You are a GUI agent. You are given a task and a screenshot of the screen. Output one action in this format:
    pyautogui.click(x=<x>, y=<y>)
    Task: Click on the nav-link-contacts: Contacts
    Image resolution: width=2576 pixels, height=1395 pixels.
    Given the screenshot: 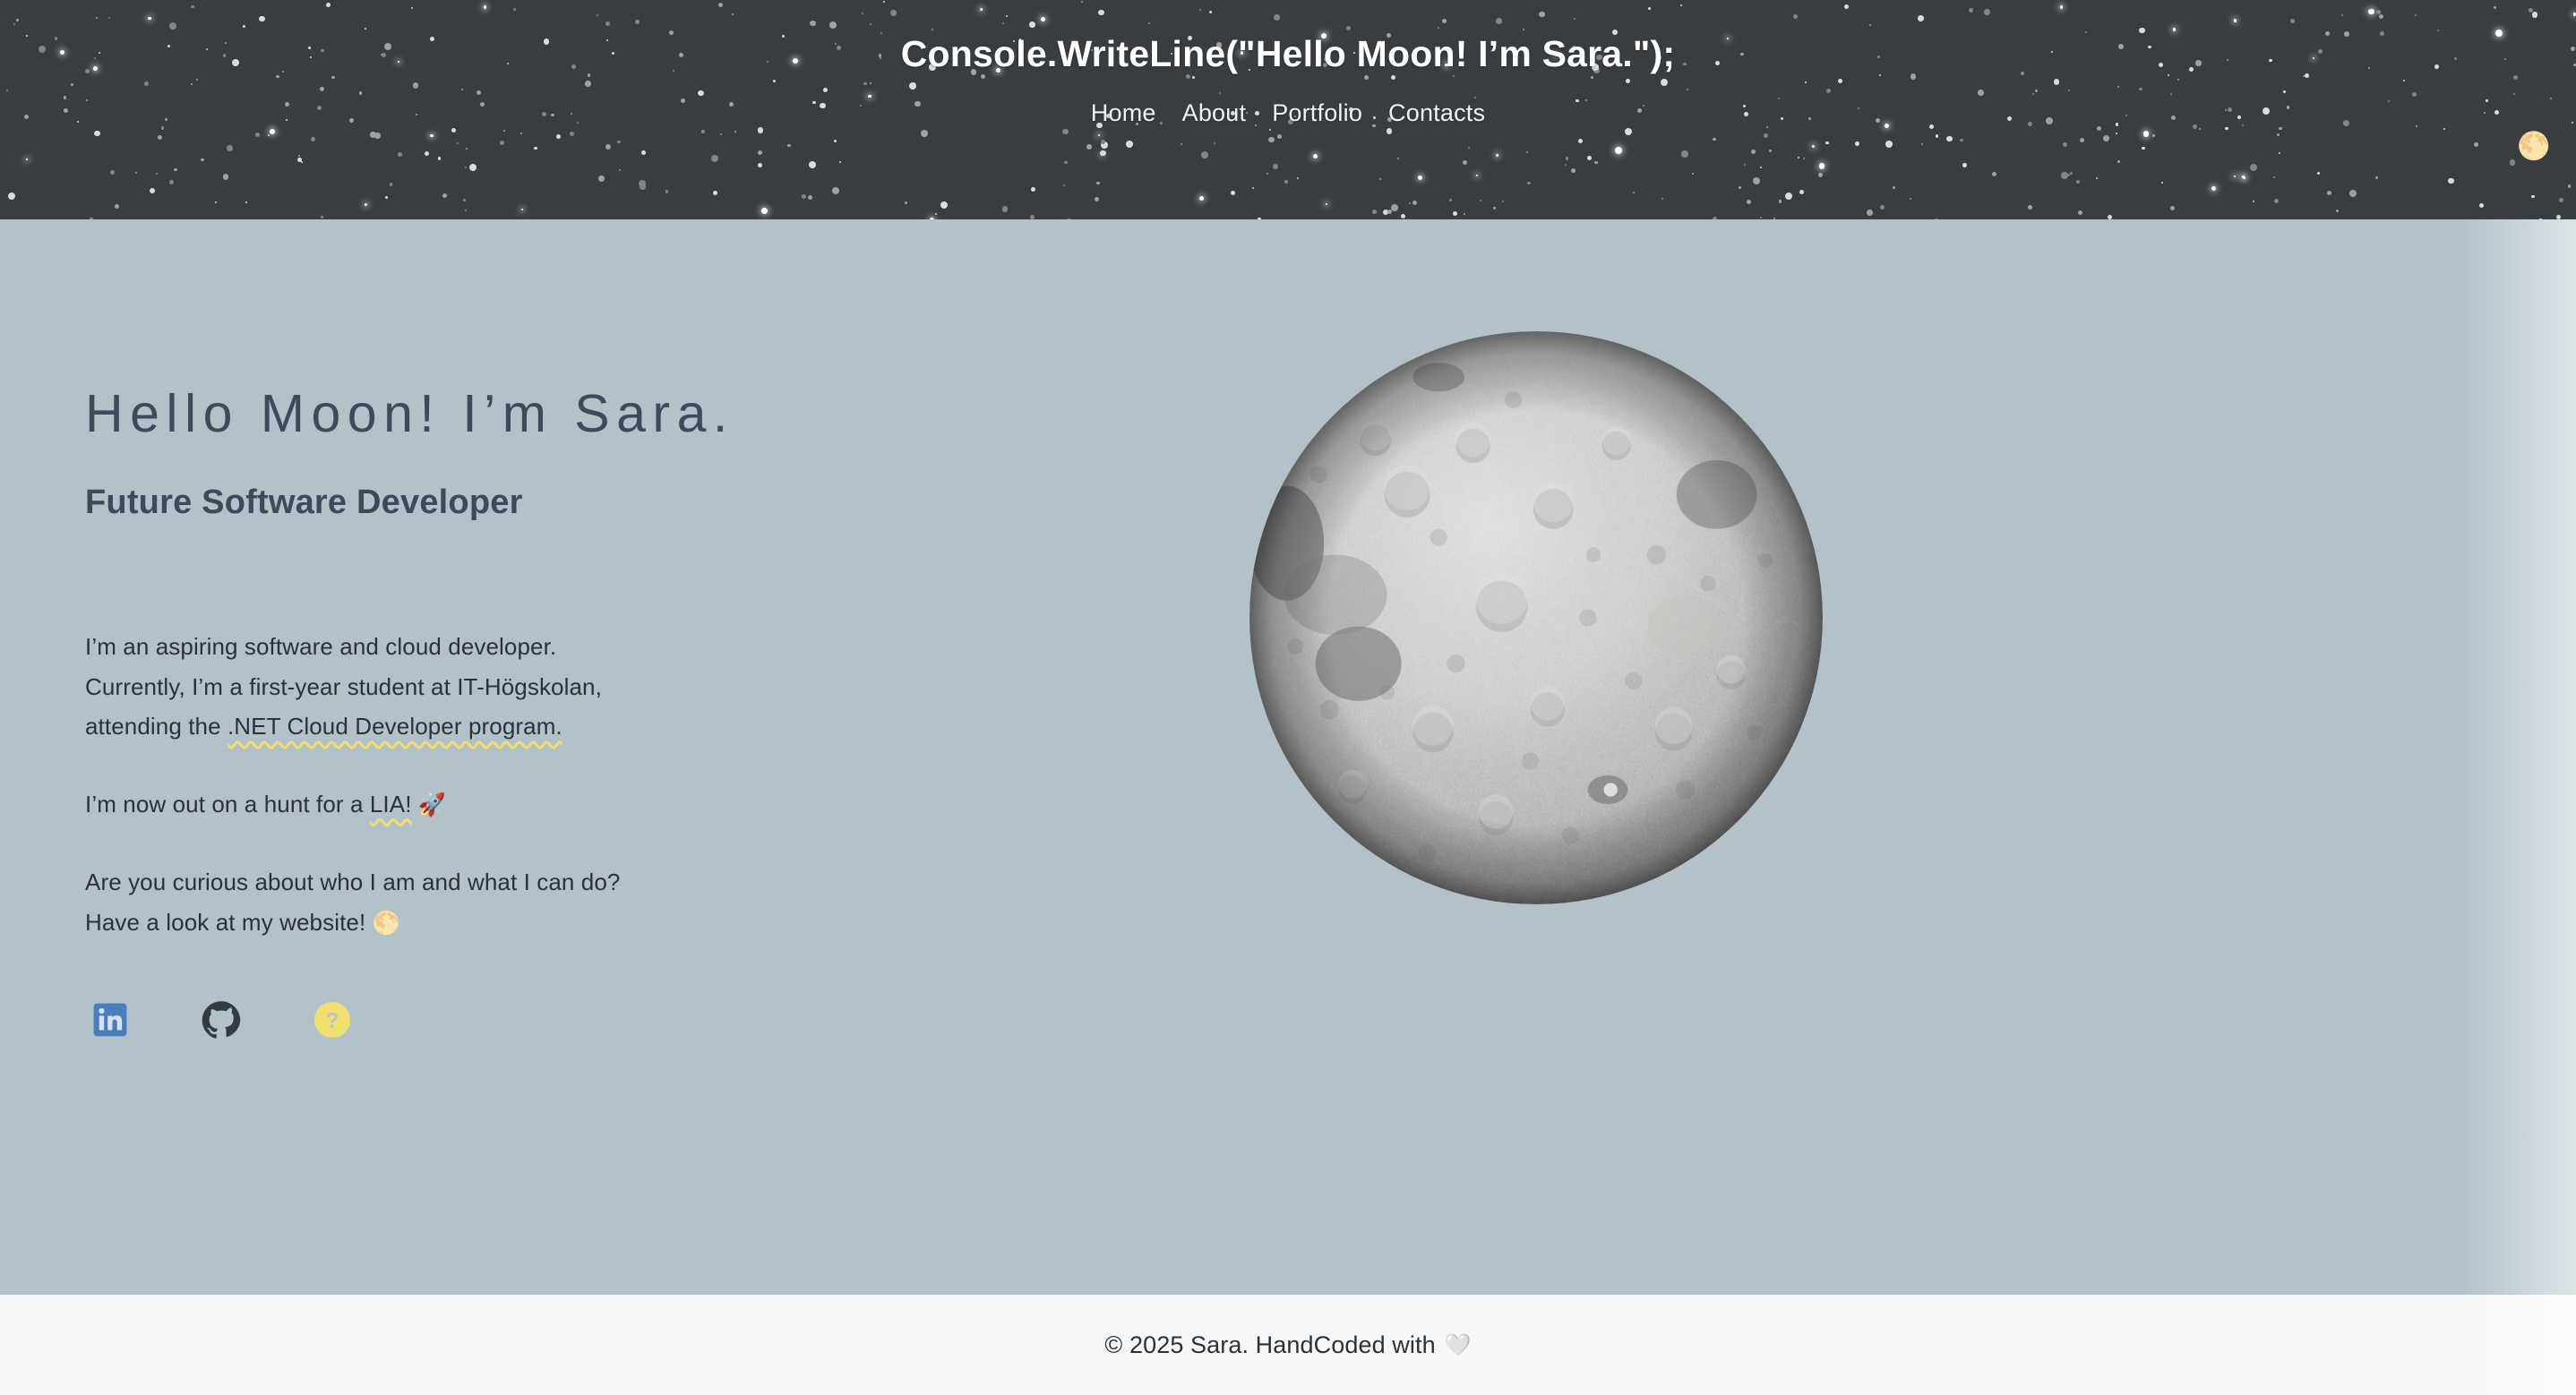 What is the action you would take?
    pyautogui.click(x=1436, y=113)
    